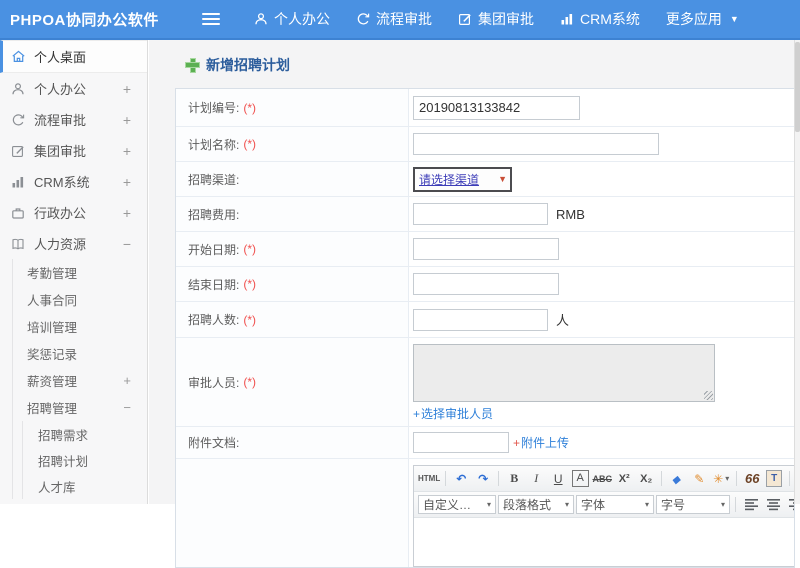 The image size is (800, 568). What do you see at coordinates (751, 505) in the screenshot?
I see `align-left-icon` at bounding box center [751, 505].